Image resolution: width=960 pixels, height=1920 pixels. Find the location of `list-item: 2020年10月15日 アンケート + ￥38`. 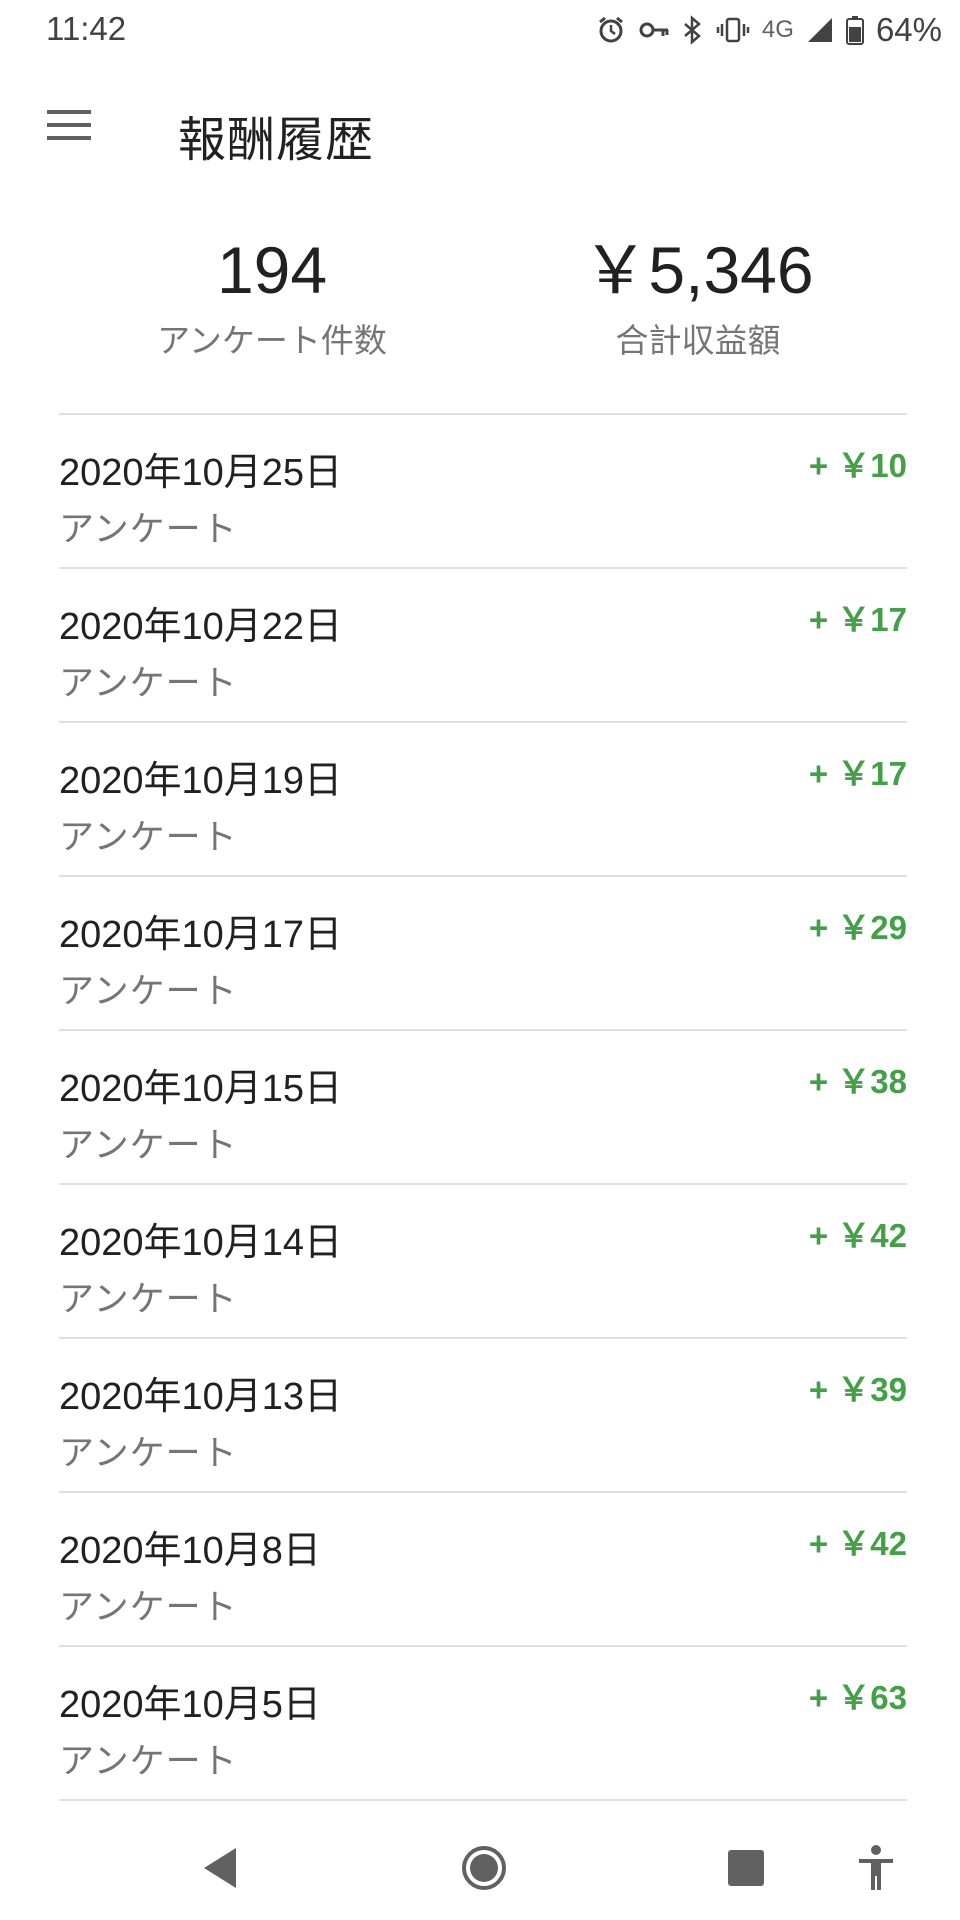

list-item: 2020年10月15日 アンケート + ￥38 is located at coordinates (483, 1108).